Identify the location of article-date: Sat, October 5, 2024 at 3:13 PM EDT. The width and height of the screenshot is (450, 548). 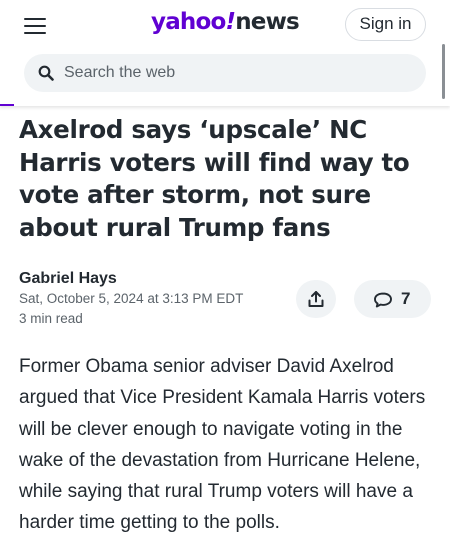
(131, 298).